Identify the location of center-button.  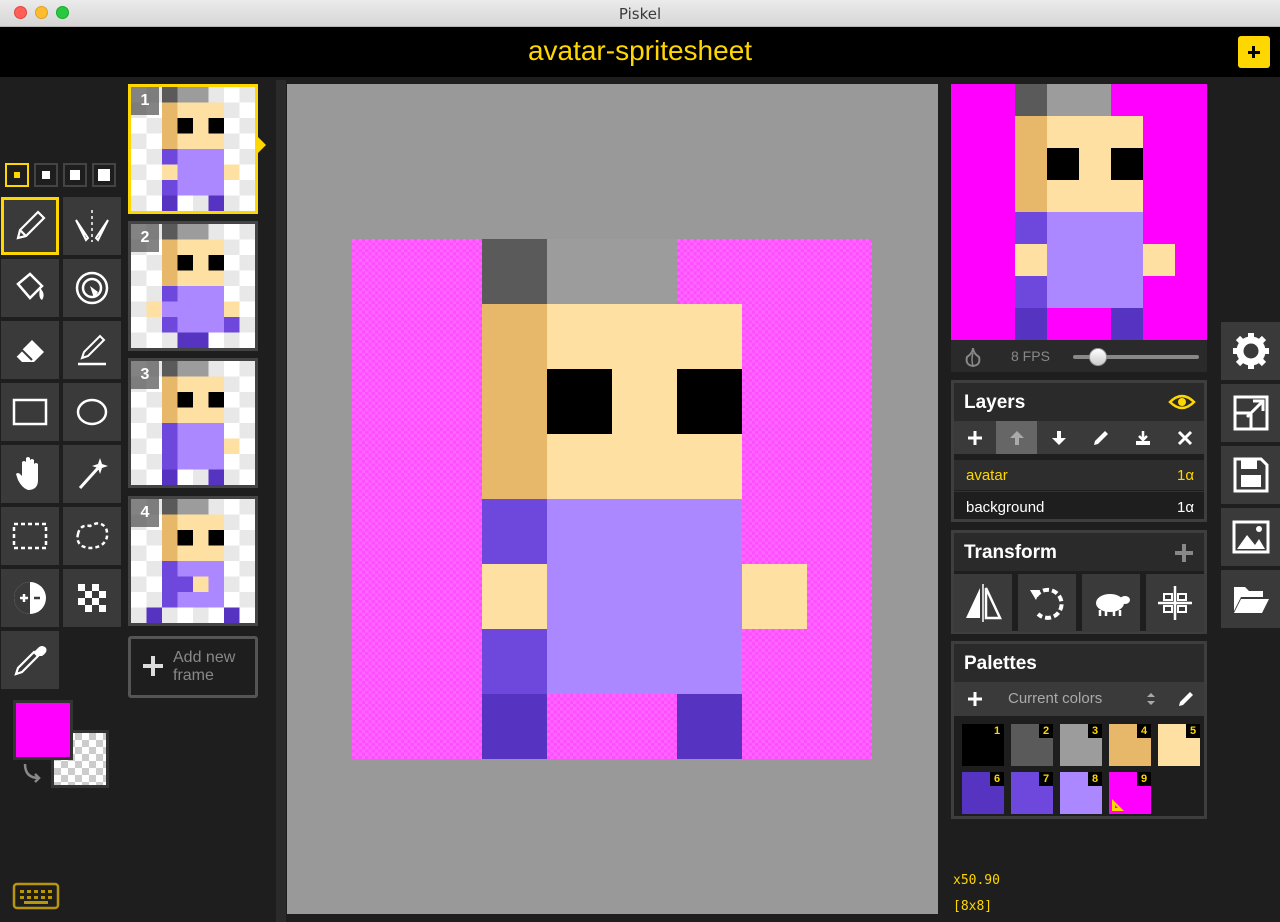
(1175, 603).